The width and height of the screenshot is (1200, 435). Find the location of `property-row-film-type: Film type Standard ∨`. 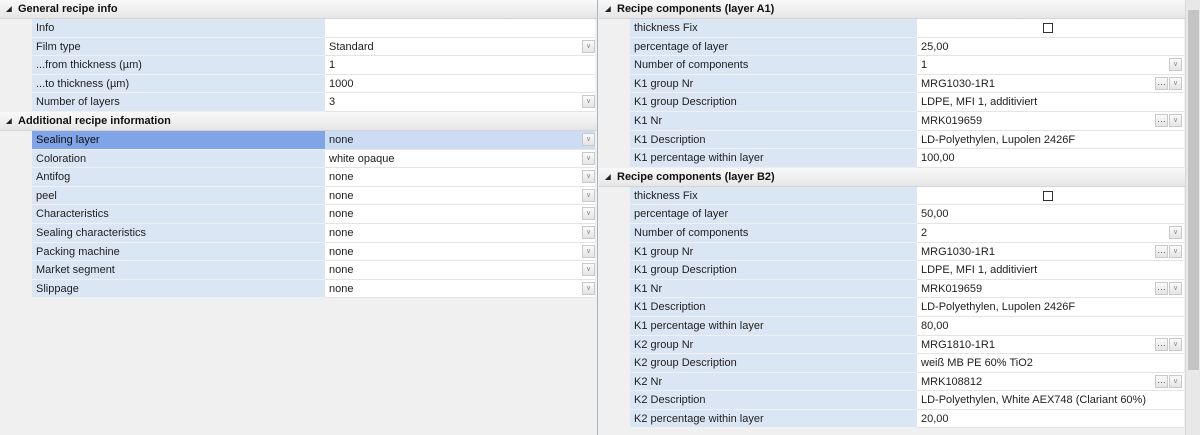

property-row-film-type: Film type Standard ∨ is located at coordinates (298, 47).